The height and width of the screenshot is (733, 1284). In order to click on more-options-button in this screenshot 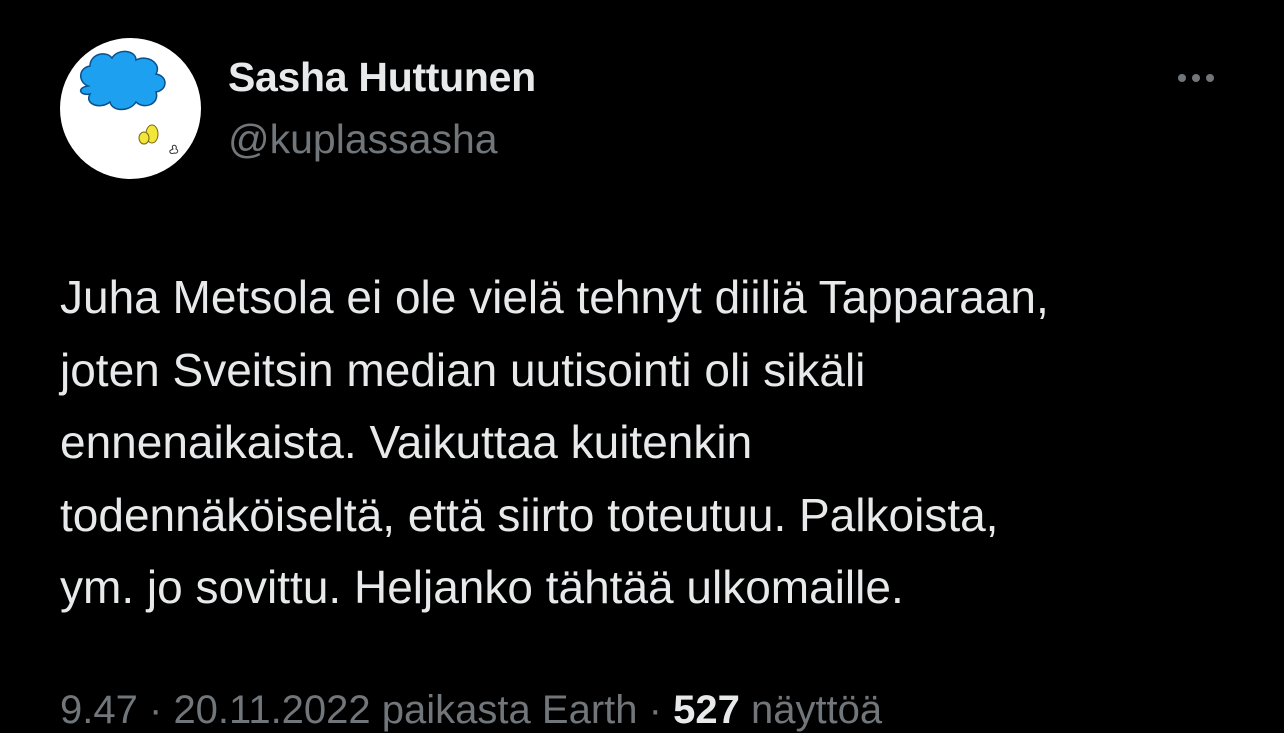, I will do `click(1196, 78)`.